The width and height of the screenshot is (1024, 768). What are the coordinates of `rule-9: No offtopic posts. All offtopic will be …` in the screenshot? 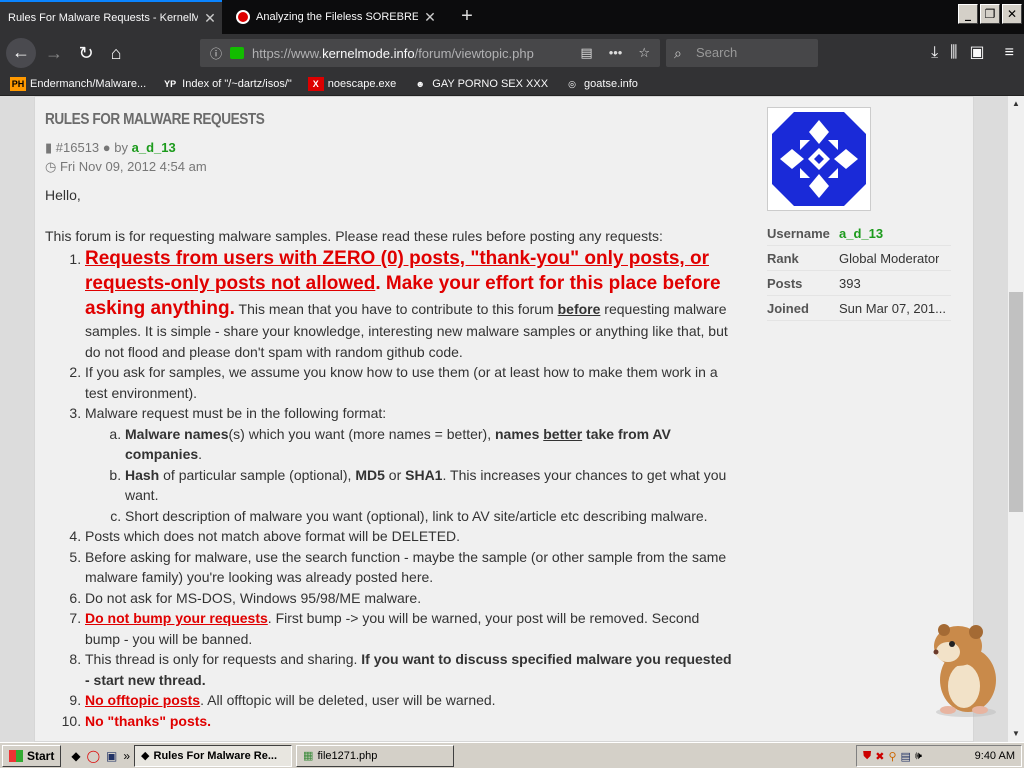 It's located at (410, 700).